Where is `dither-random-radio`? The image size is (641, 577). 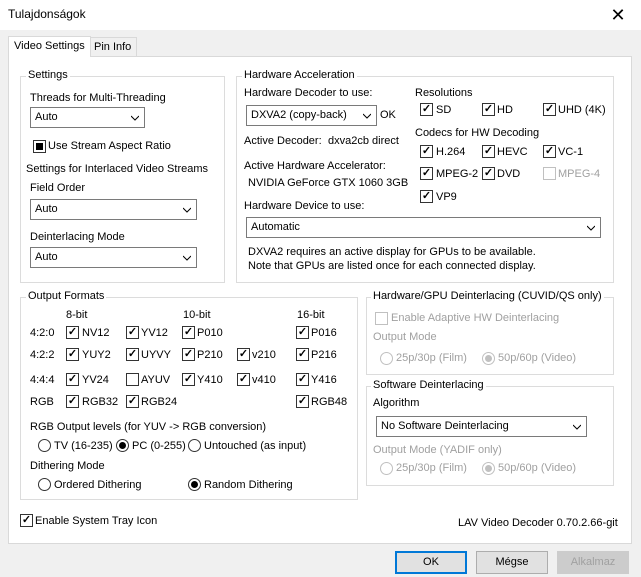
dither-random-radio is located at coordinates (194, 484).